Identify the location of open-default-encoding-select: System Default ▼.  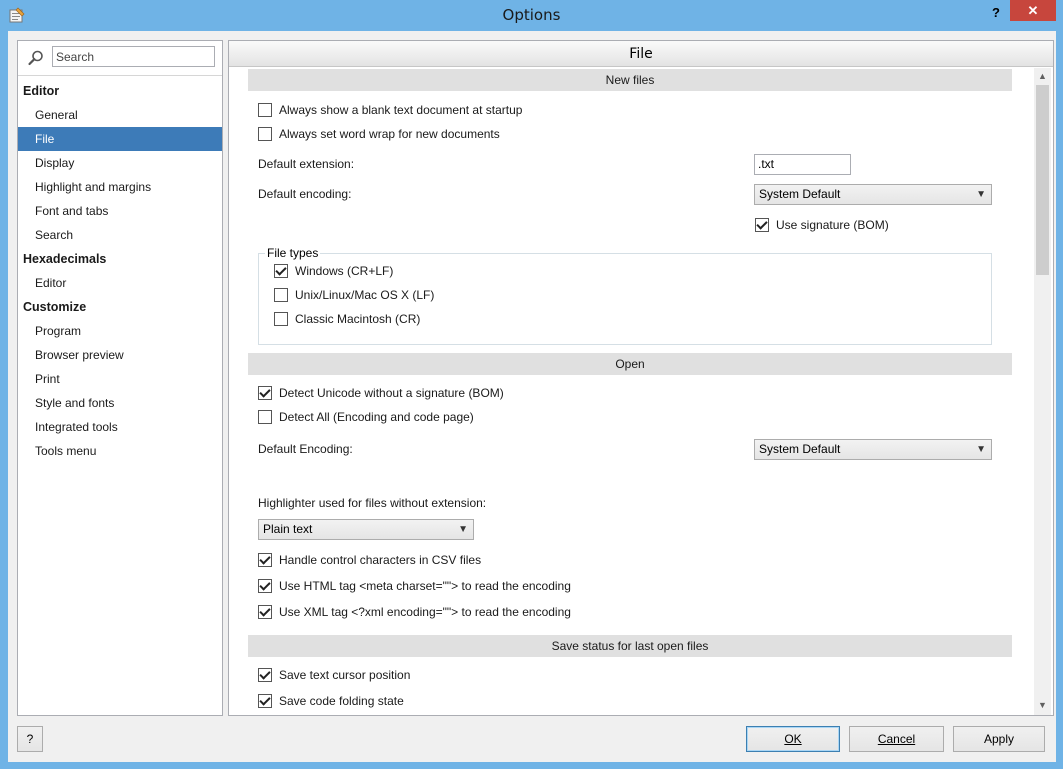
(873, 449).